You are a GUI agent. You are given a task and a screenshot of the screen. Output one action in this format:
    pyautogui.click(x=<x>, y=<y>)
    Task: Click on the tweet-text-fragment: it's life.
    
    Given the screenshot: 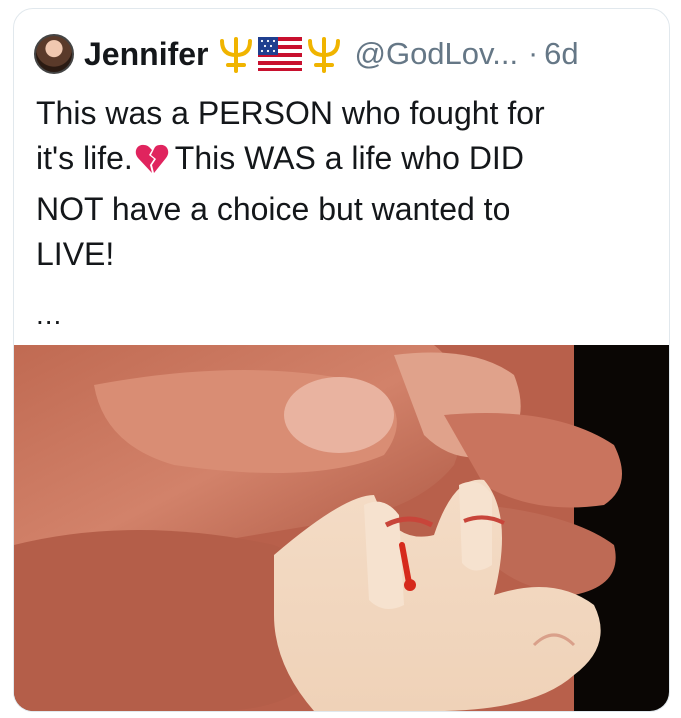 What is the action you would take?
    pyautogui.click(x=84, y=158)
    